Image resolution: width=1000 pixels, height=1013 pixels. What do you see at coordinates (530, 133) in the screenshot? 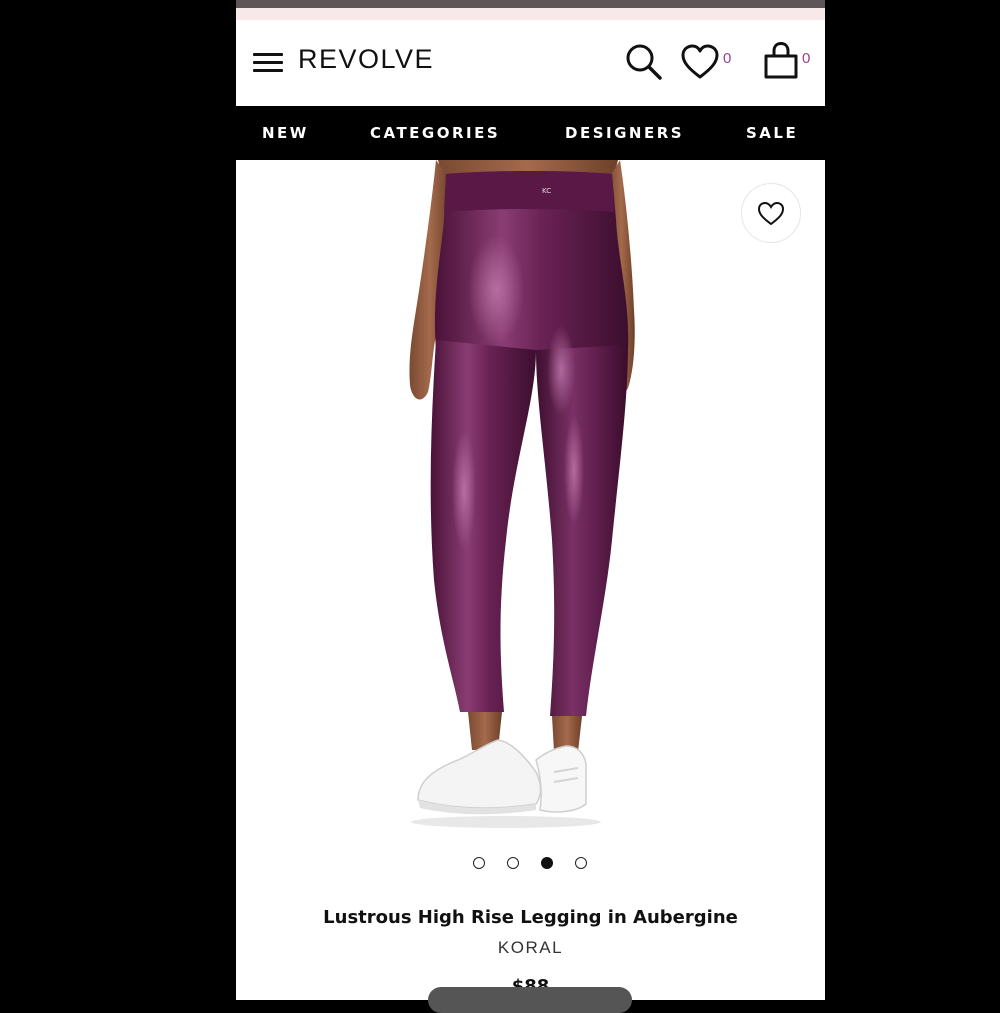
I see `main-navigation: NEW CATEGORIES DESIGNERS SALE` at bounding box center [530, 133].